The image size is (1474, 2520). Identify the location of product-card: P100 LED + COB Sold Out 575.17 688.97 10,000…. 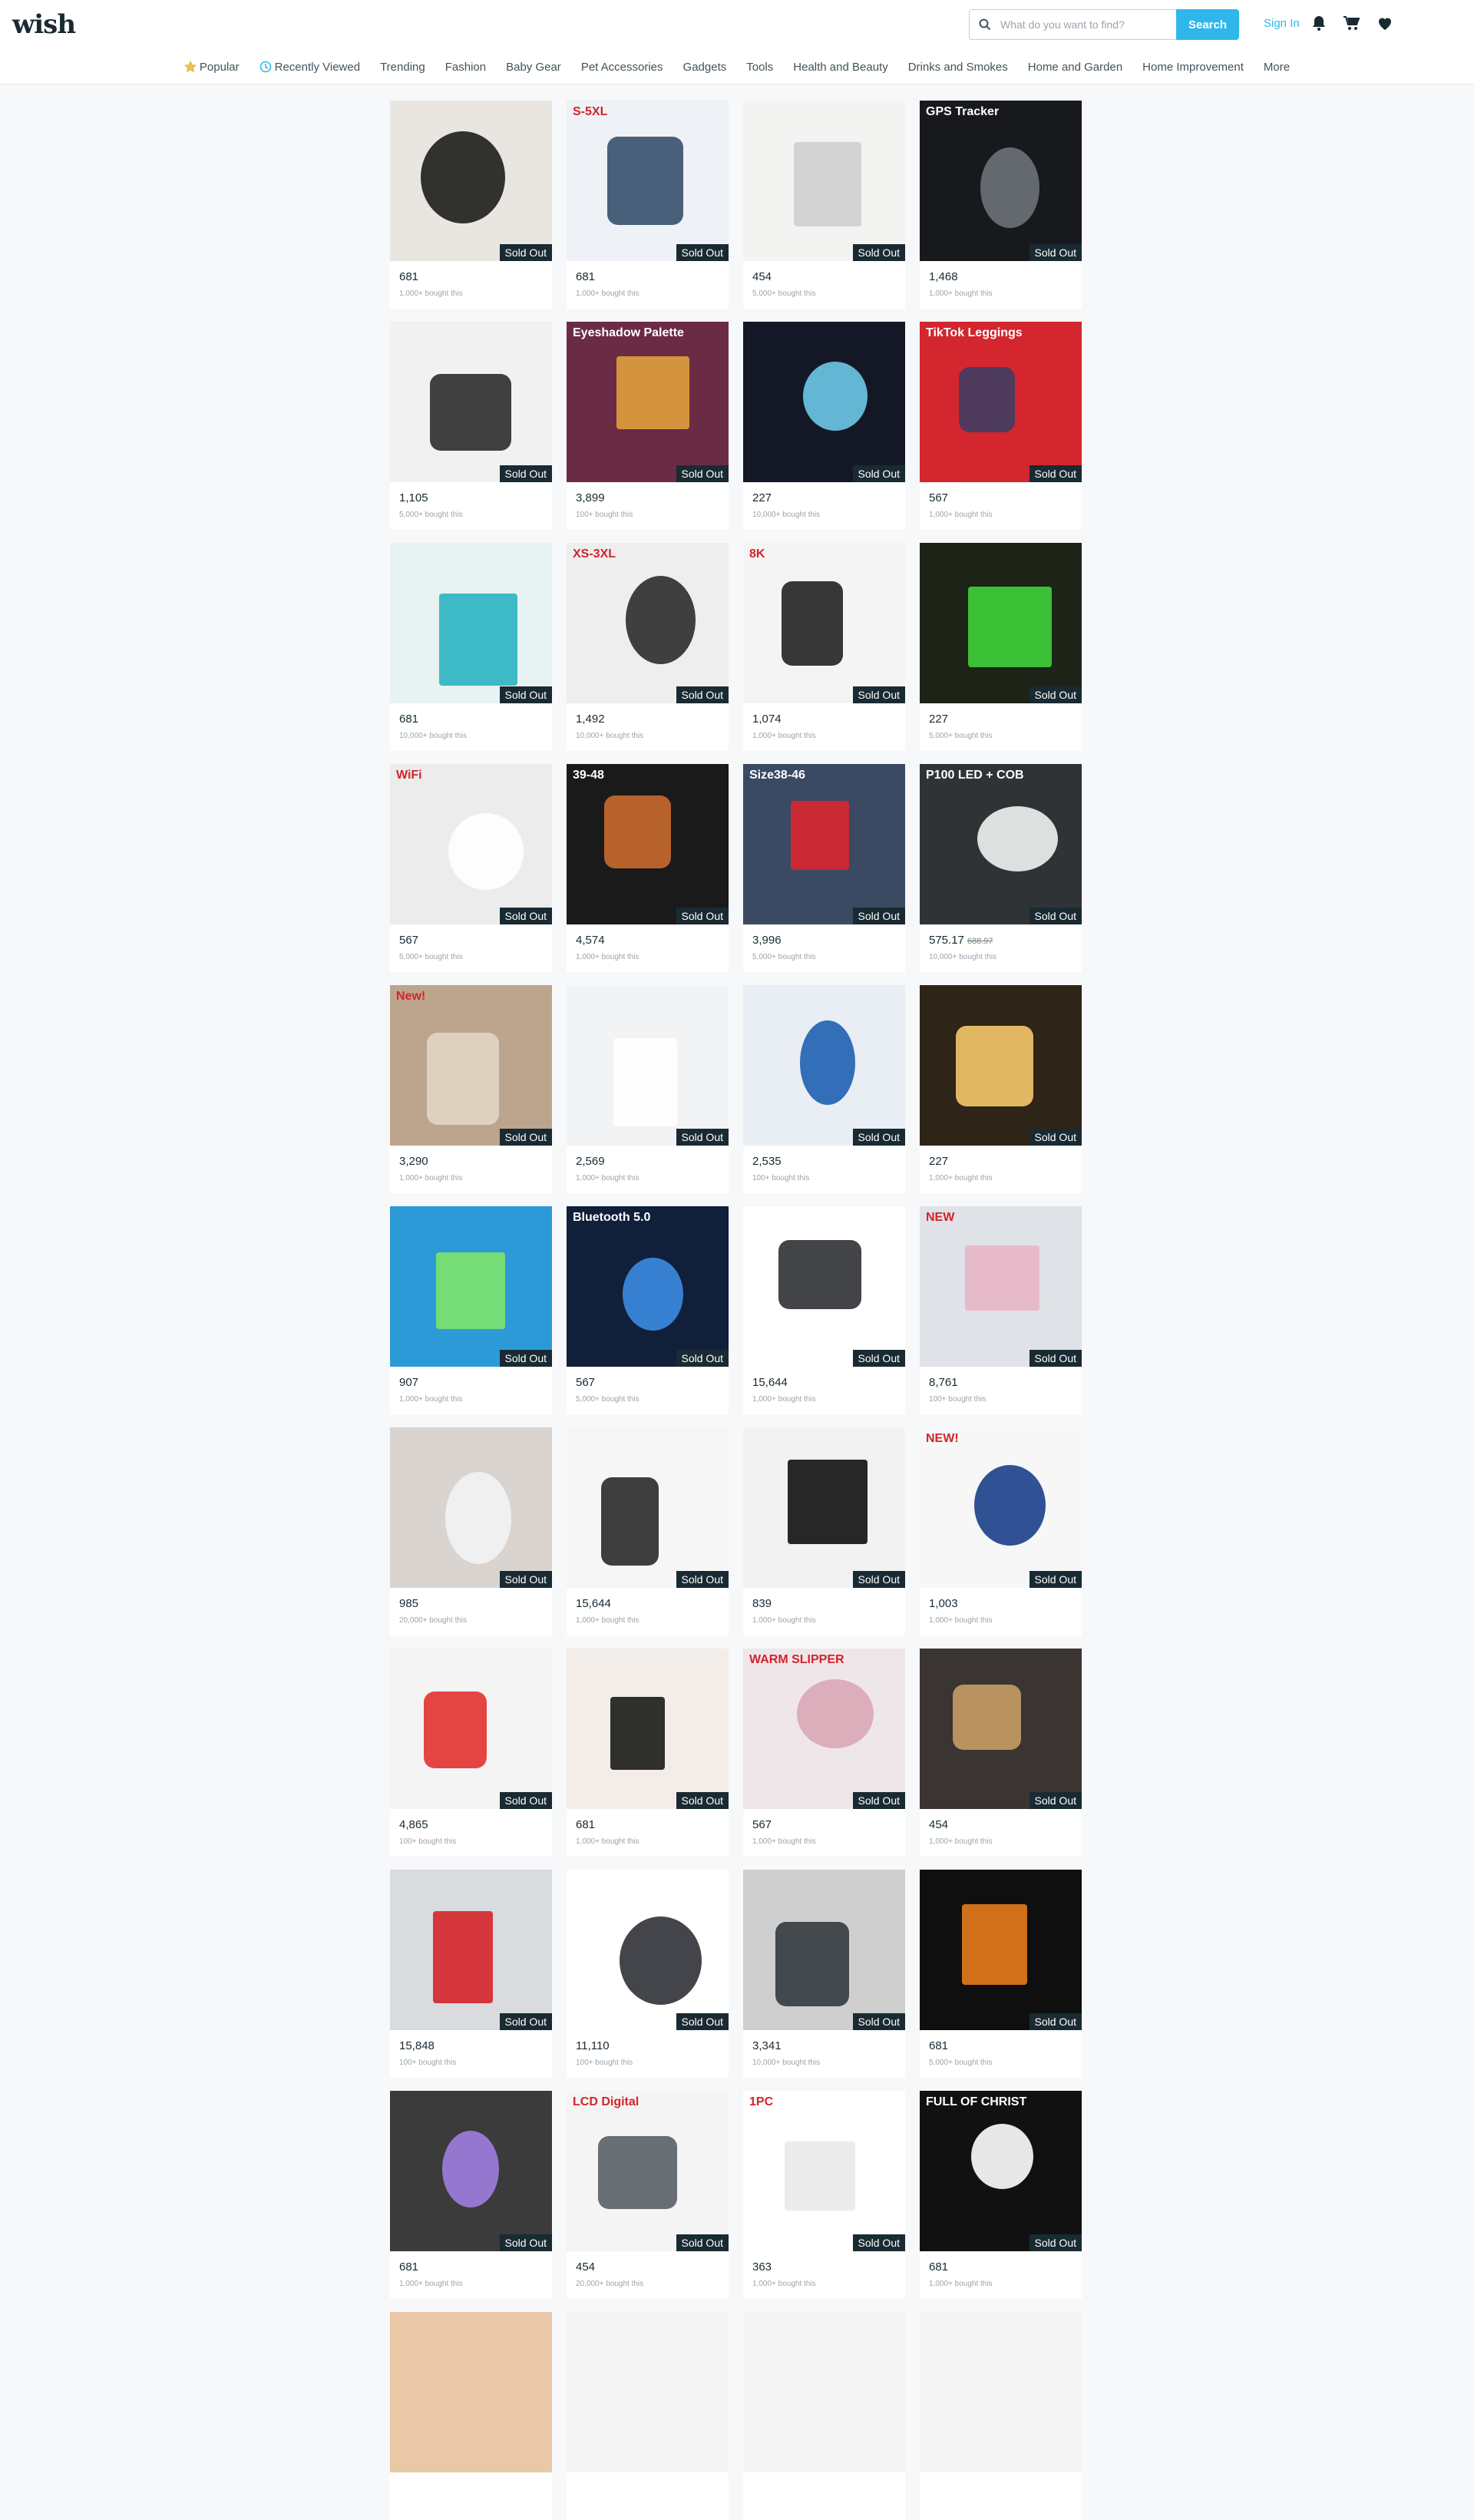
(1001, 868).